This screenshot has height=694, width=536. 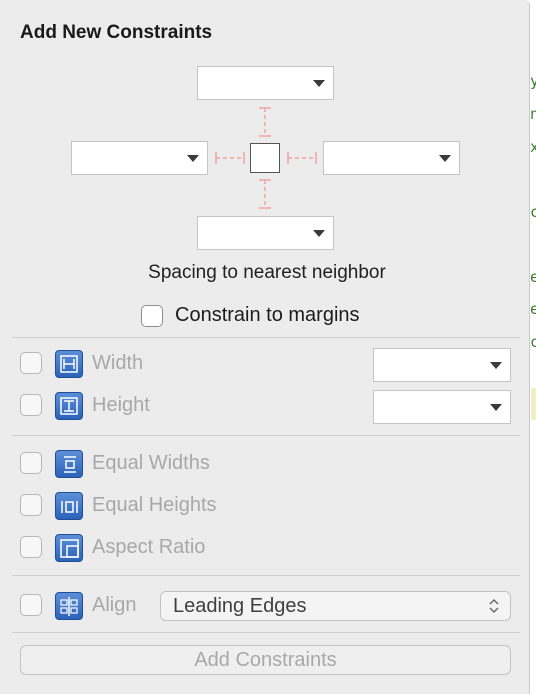 What do you see at coordinates (69, 548) in the screenshot?
I see `aspect-ratio-icon` at bounding box center [69, 548].